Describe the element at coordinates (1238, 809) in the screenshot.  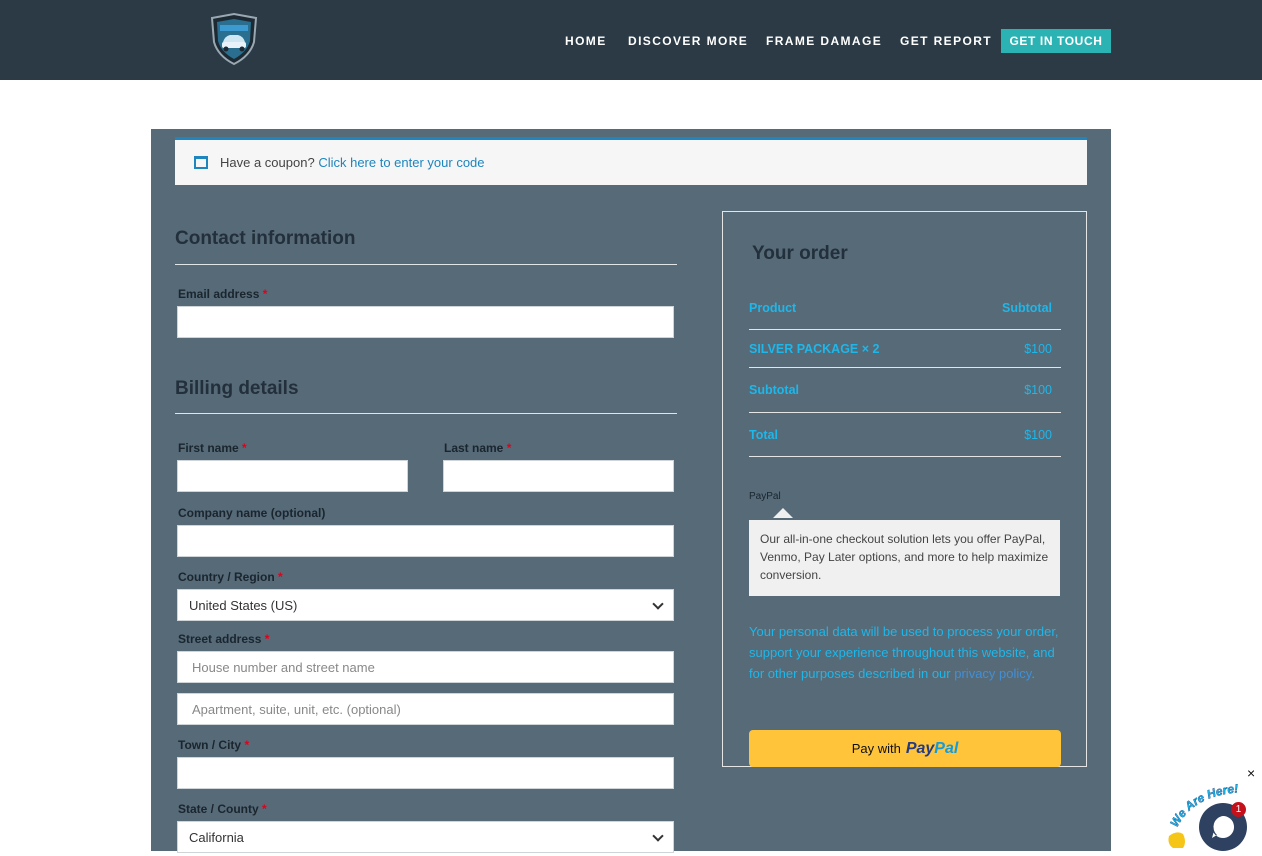
I see `chat-badge: 1` at that location.